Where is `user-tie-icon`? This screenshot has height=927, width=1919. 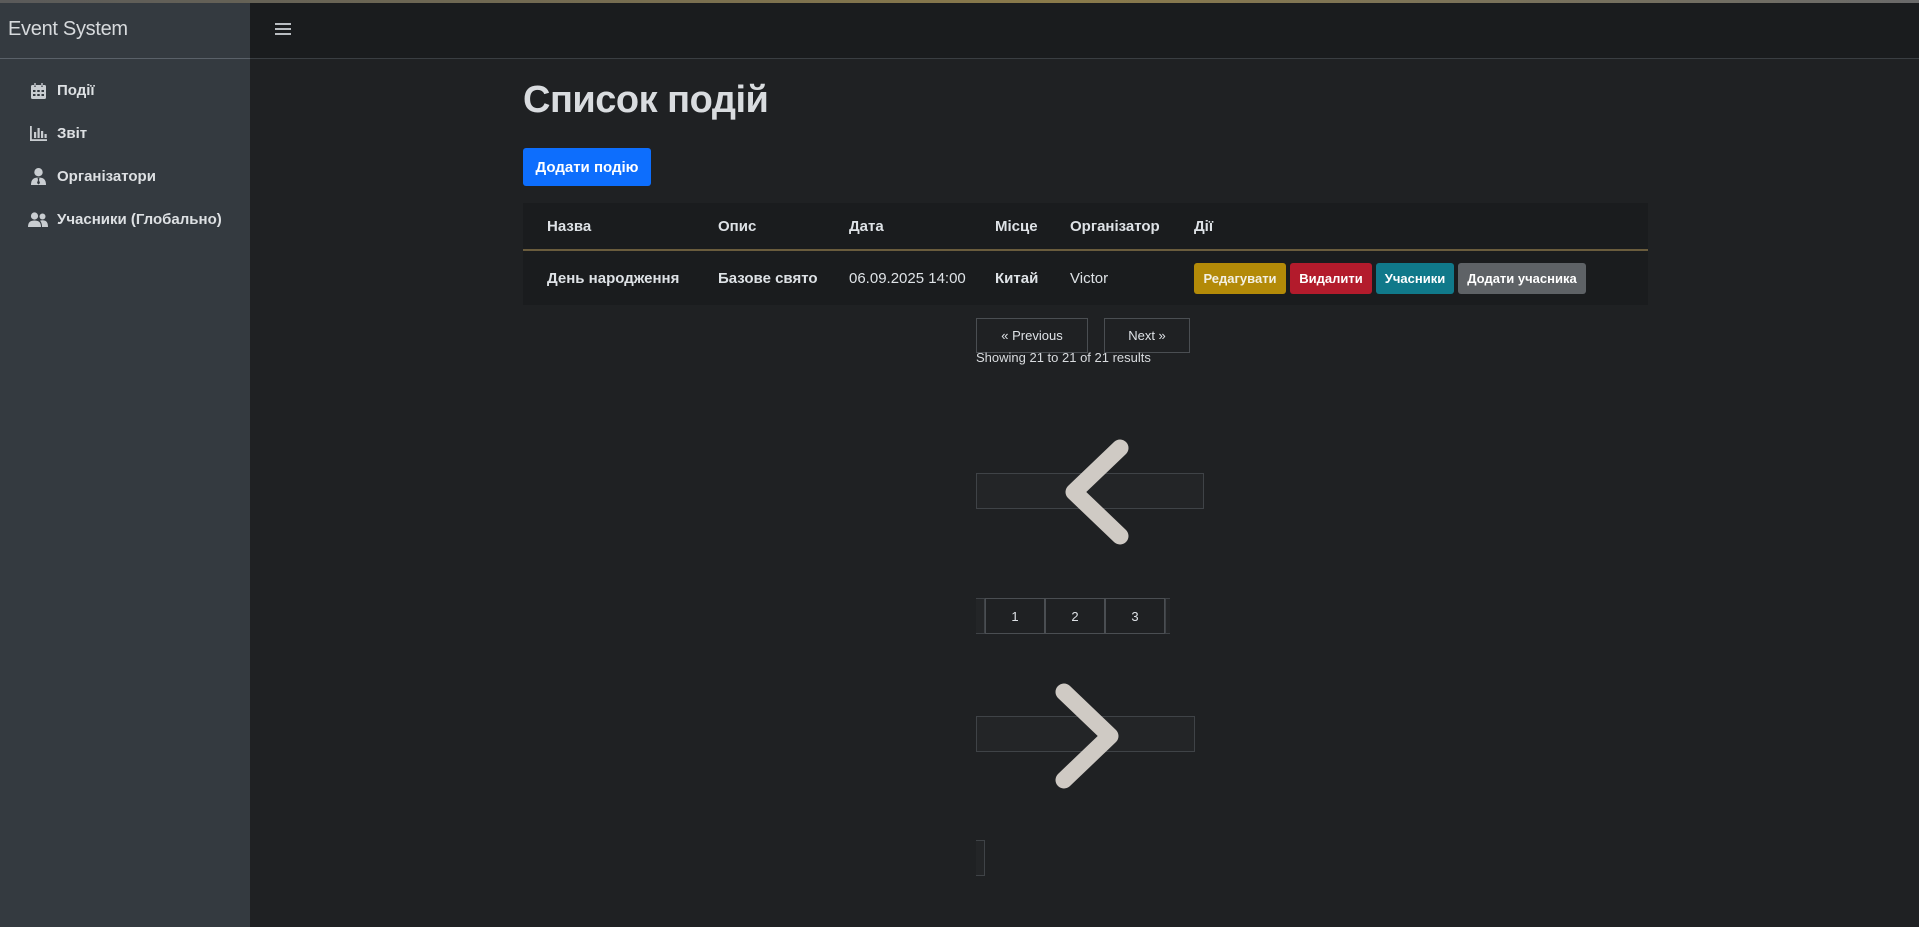
user-tie-icon is located at coordinates (38, 177).